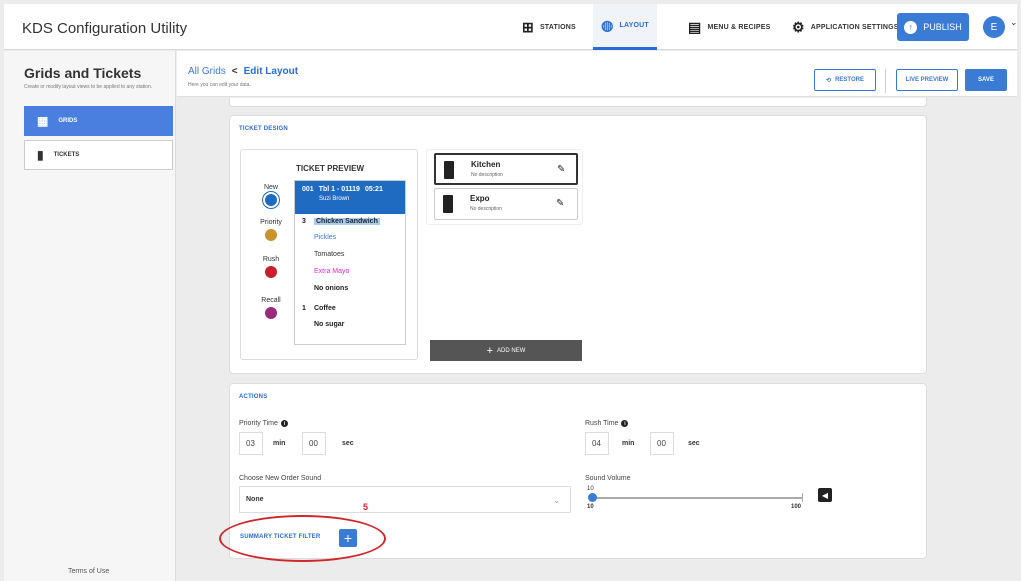 Image resolution: width=1021 pixels, height=581 pixels. I want to click on line-qty: 1, so click(304, 308).